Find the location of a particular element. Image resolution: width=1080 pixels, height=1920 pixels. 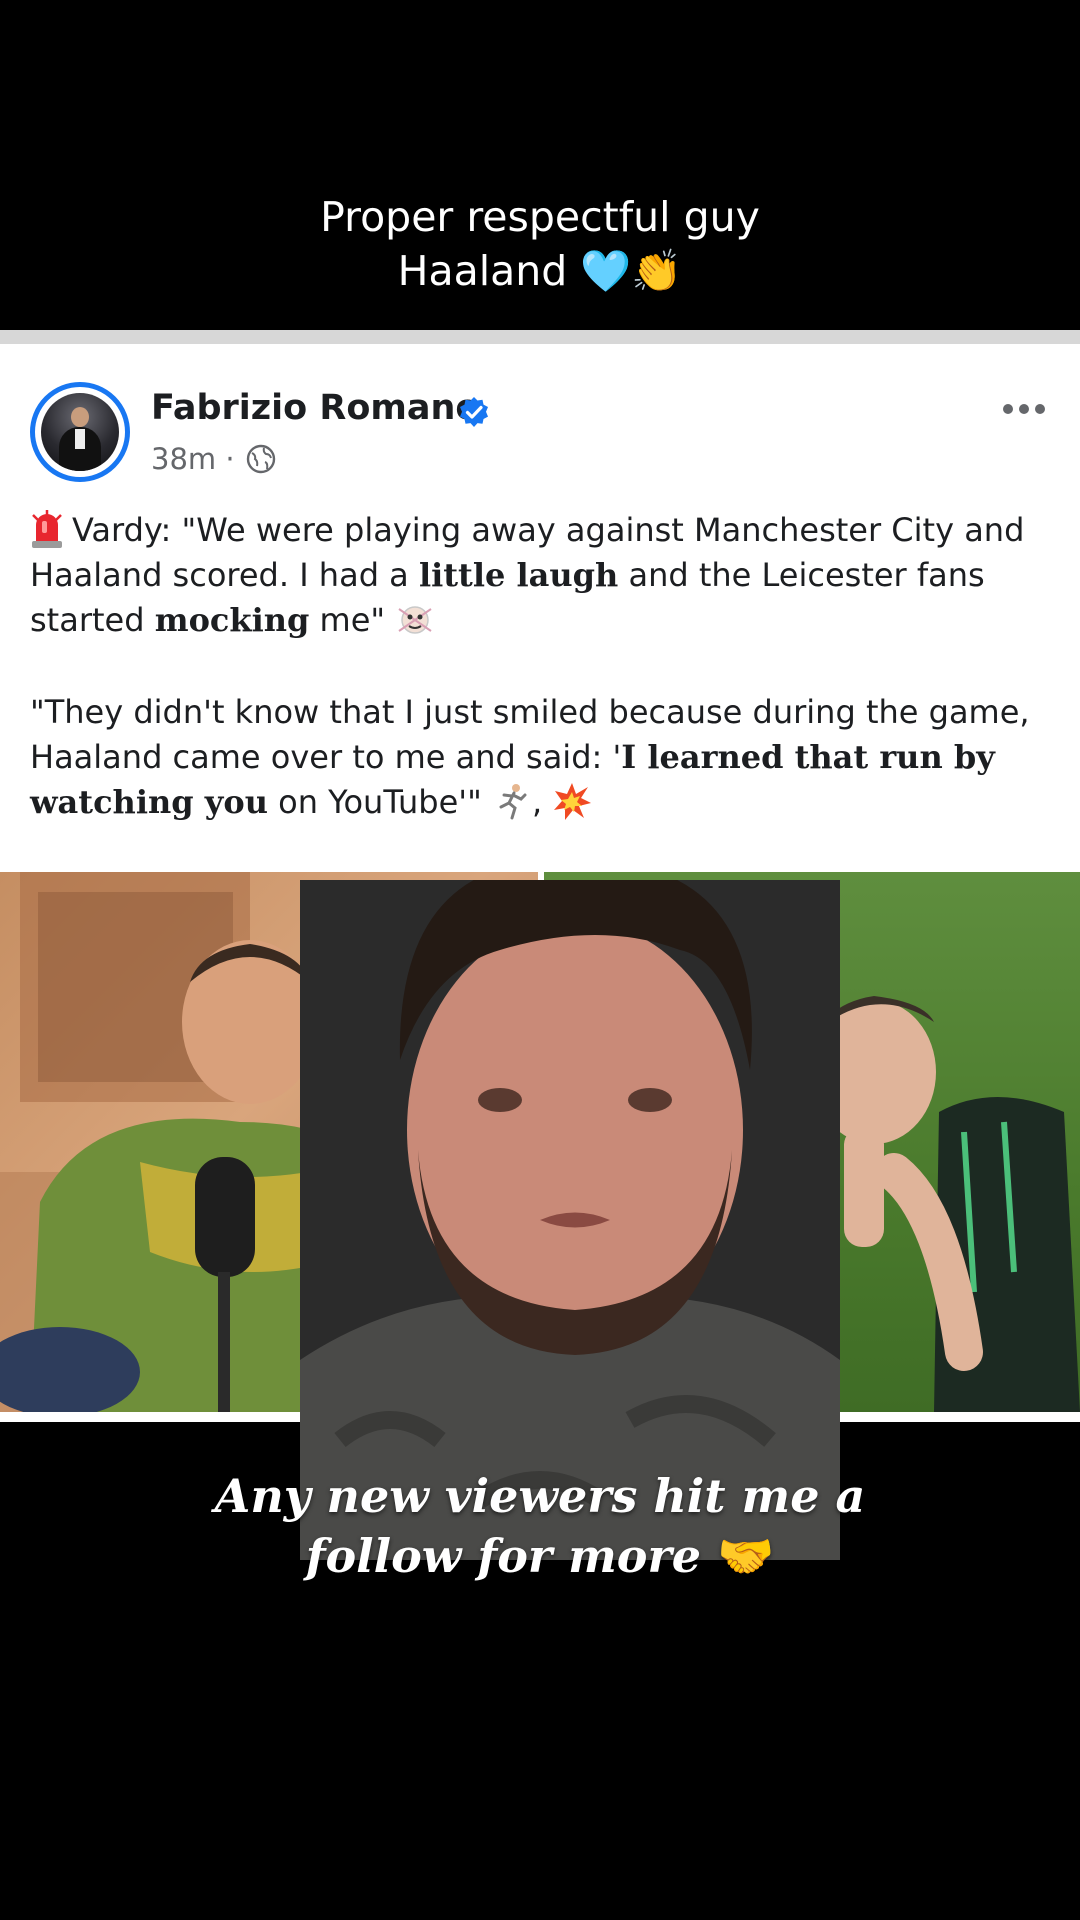

avatar-face is located at coordinates (80, 417).